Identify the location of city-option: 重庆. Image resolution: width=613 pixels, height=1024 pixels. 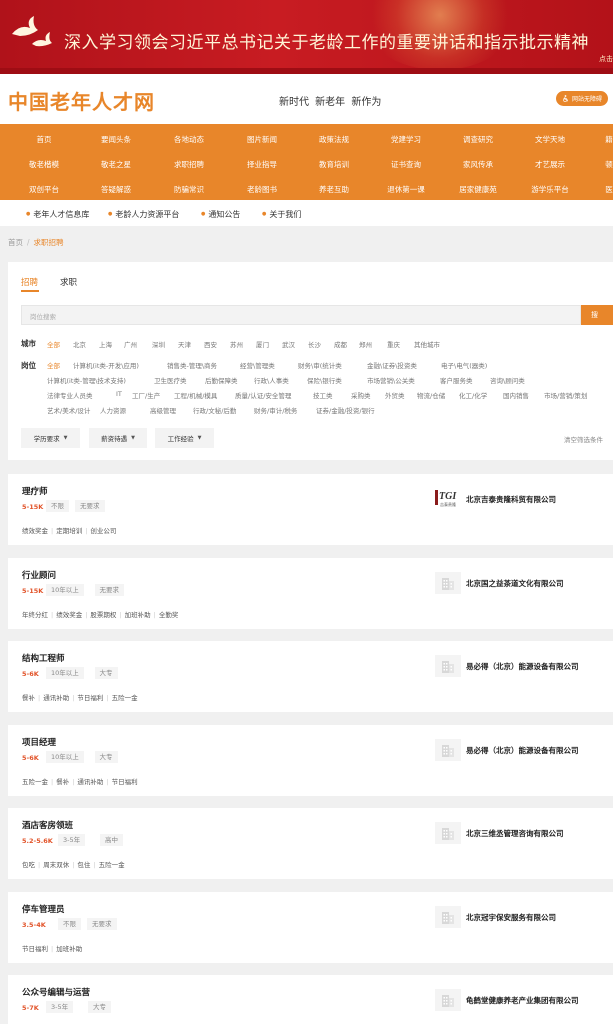
(393, 344).